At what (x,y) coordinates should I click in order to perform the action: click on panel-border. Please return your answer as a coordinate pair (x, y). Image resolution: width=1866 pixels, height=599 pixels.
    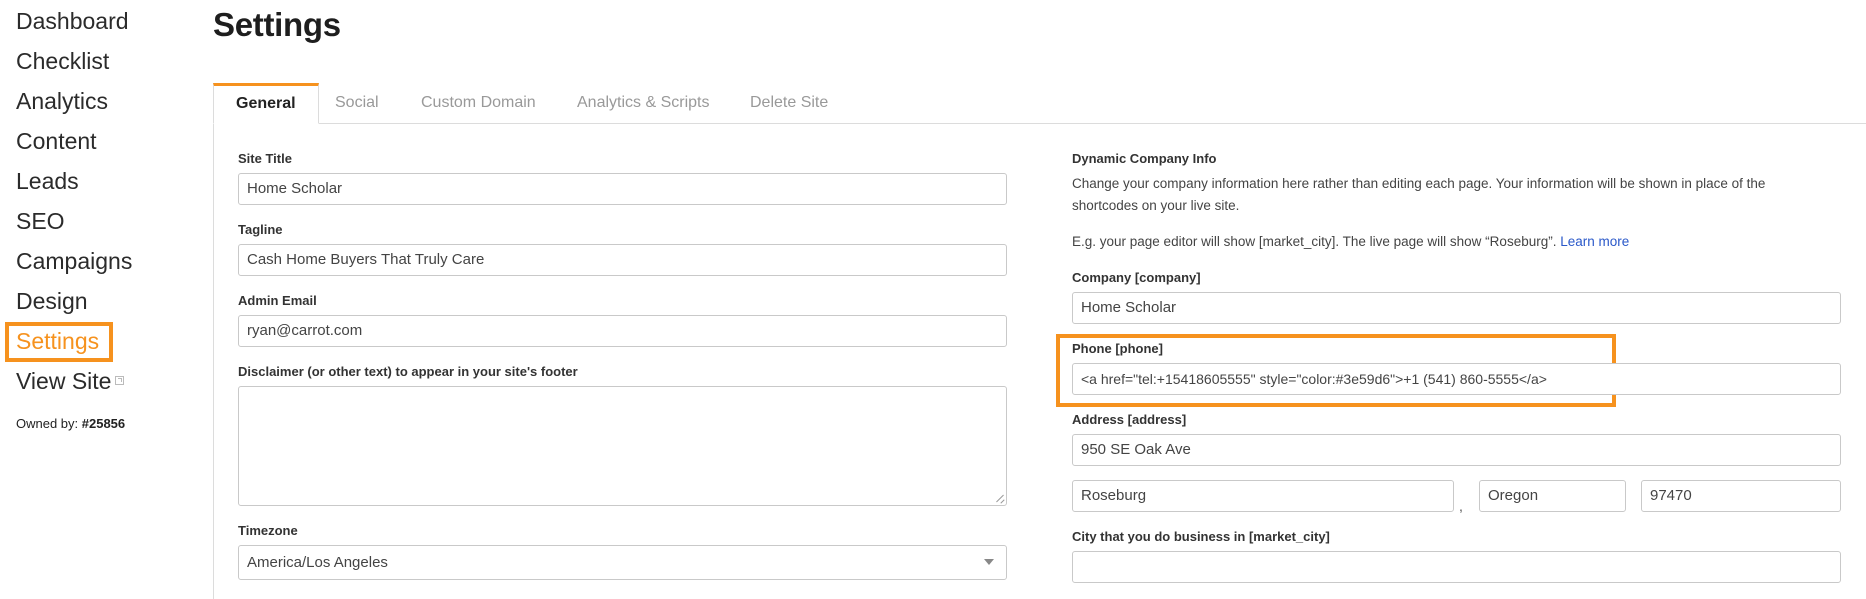
    Looking at the image, I should click on (213, 361).